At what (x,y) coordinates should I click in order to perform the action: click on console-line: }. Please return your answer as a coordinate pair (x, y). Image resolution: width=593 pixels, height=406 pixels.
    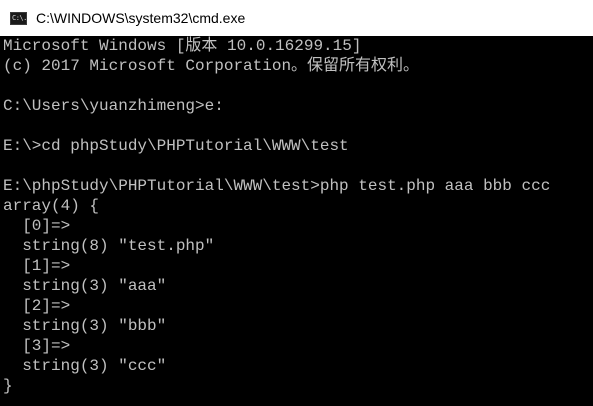
    Looking at the image, I should click on (8, 386).